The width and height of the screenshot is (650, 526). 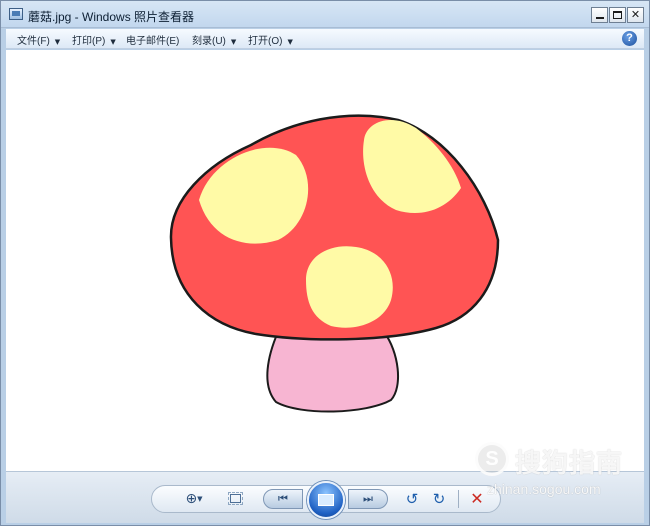 I want to click on menu-open: 打开(O) ▼, so click(x=270, y=39).